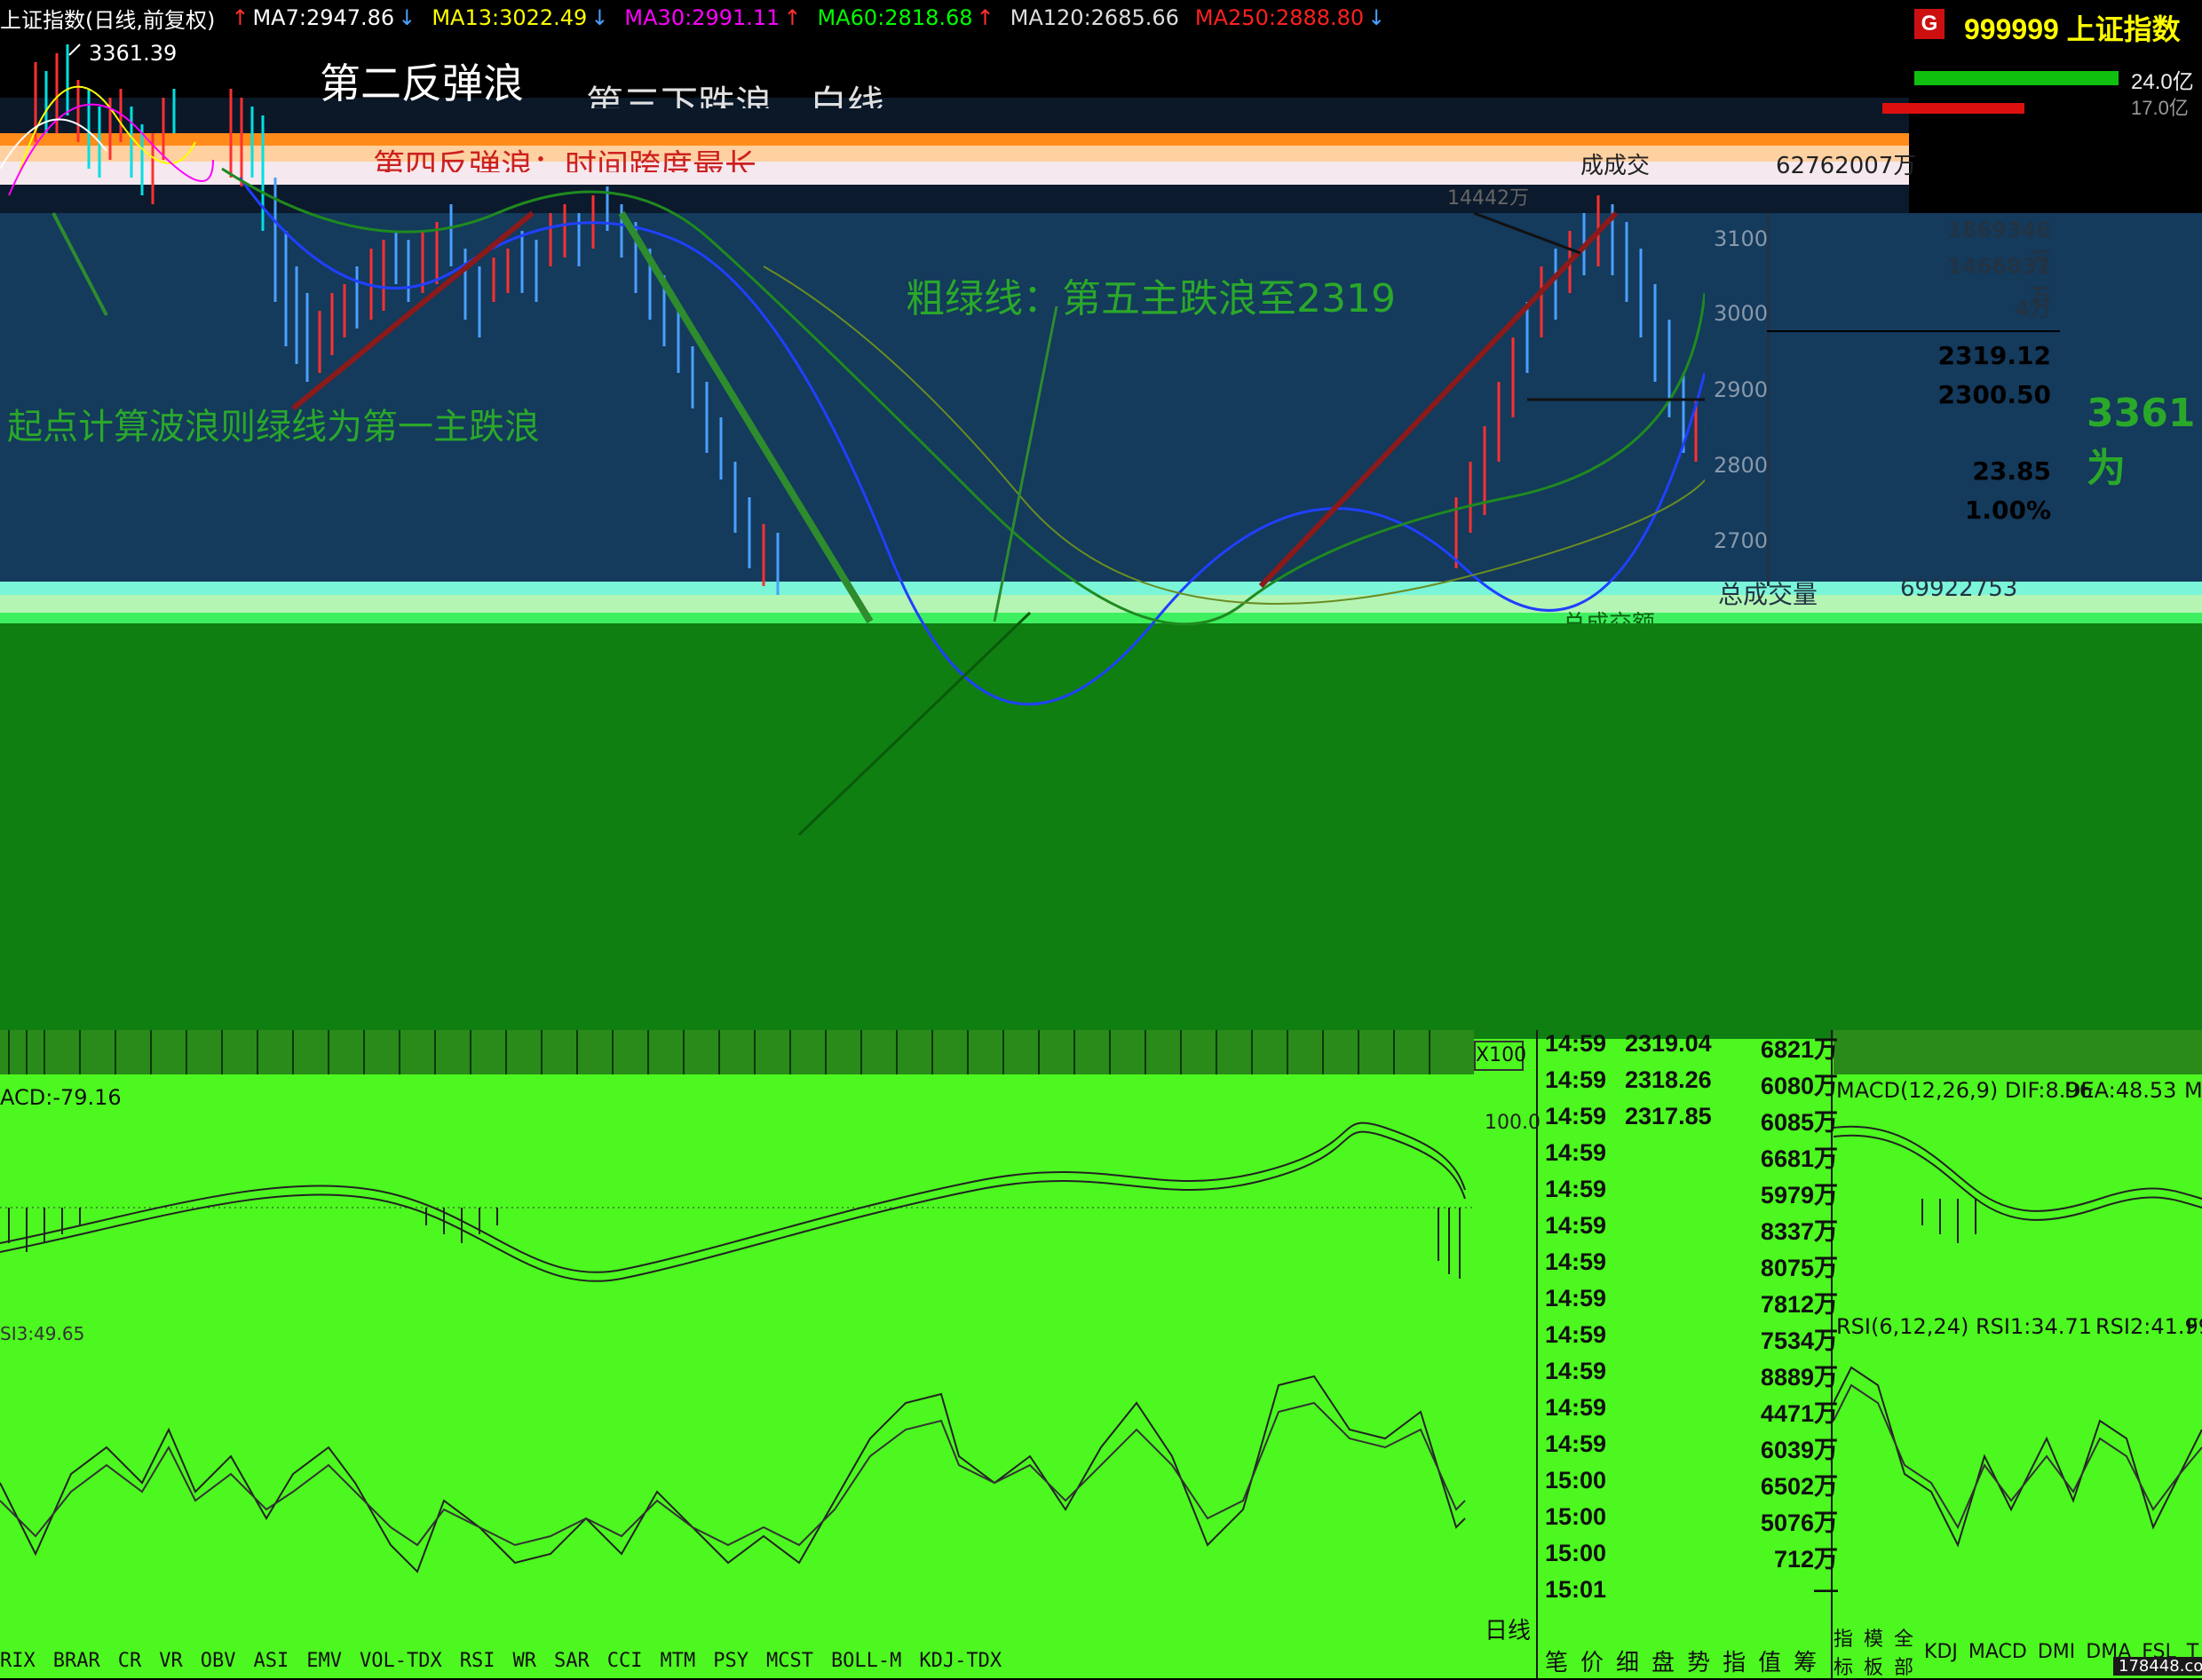  Describe the element at coordinates (1799, 1377) in the screenshot. I see `tick-volume: 8889万` at that location.